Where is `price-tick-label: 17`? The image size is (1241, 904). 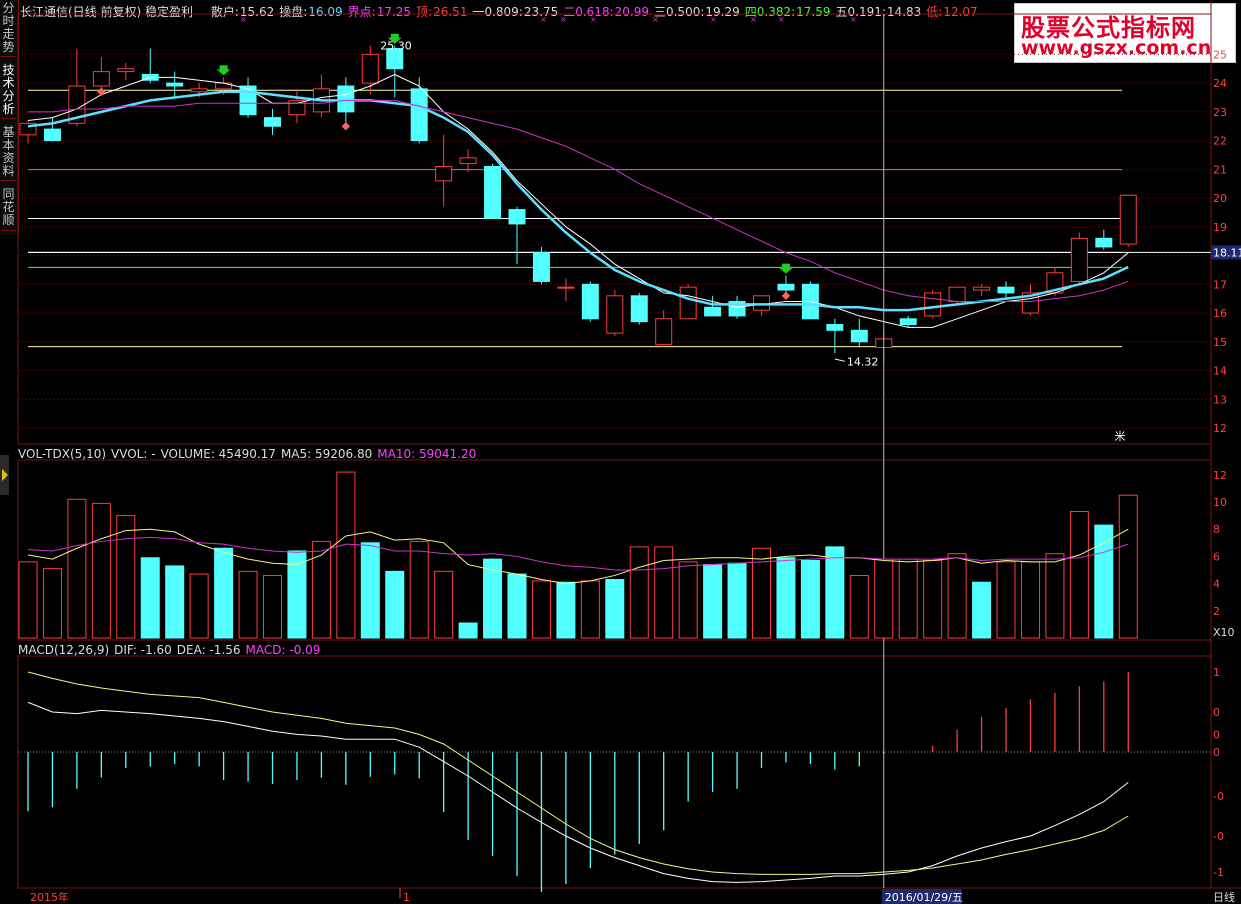
price-tick-label: 17 is located at coordinates (1220, 284).